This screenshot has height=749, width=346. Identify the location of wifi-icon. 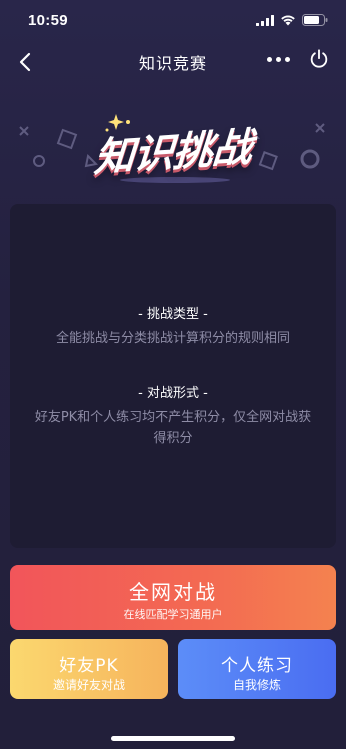
(288, 20).